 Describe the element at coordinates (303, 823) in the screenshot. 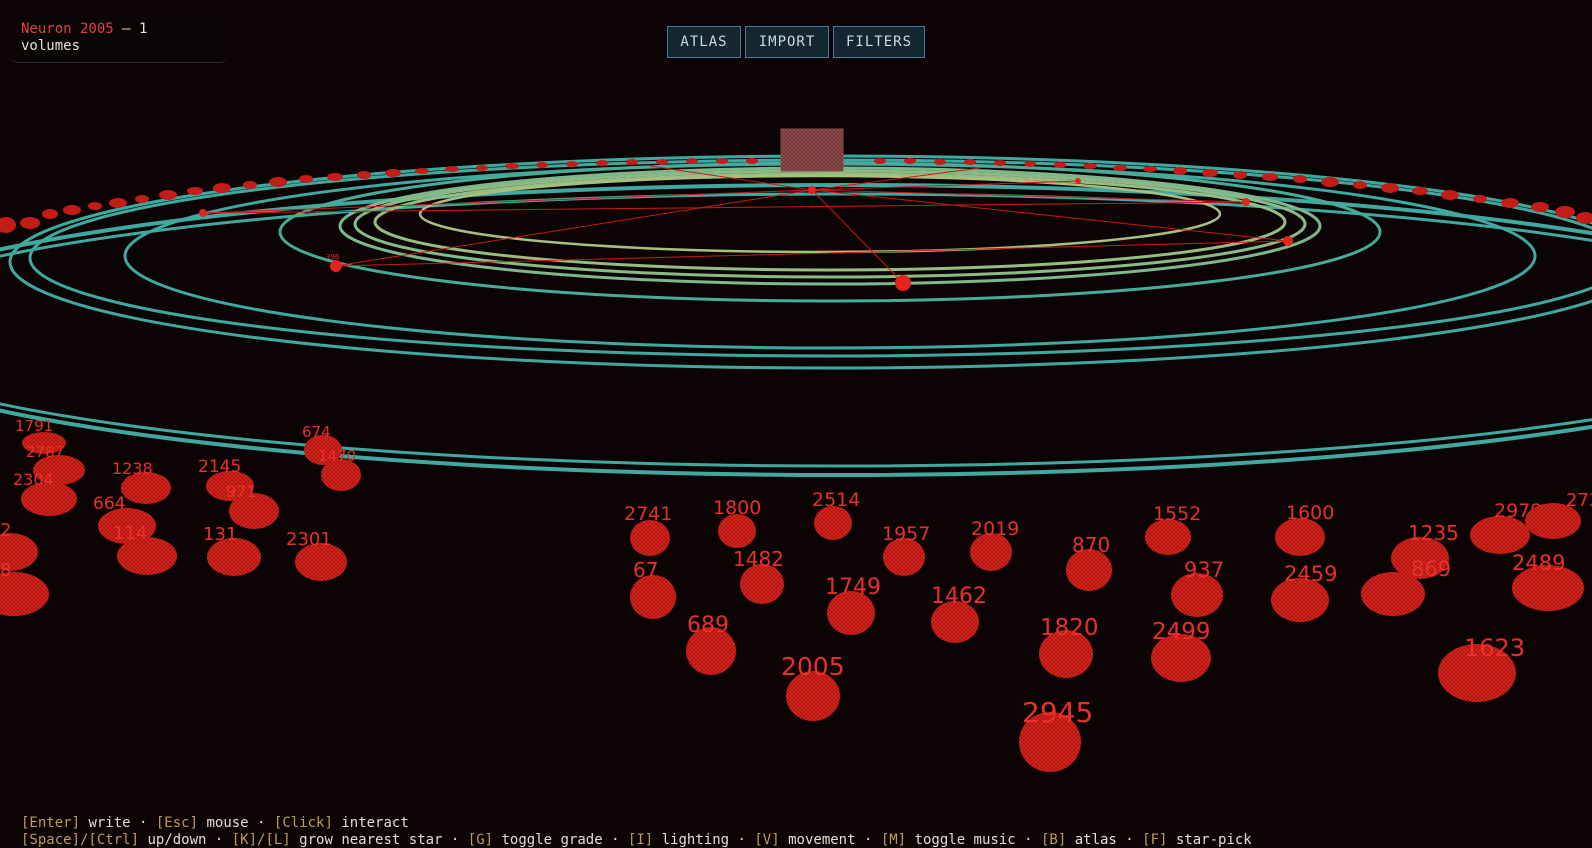

I see `help-key: [Click]` at that location.